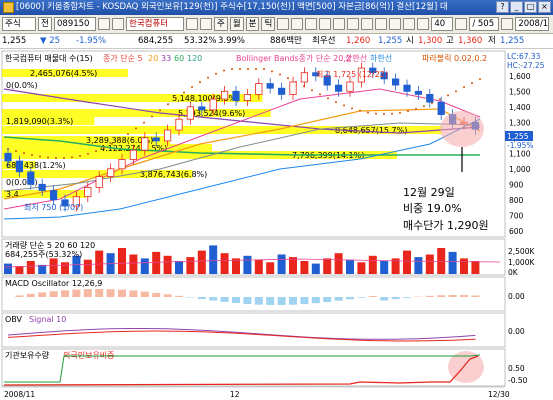  What do you see at coordinates (19, 24) in the screenshot?
I see `market-select: 주식` at bounding box center [19, 24].